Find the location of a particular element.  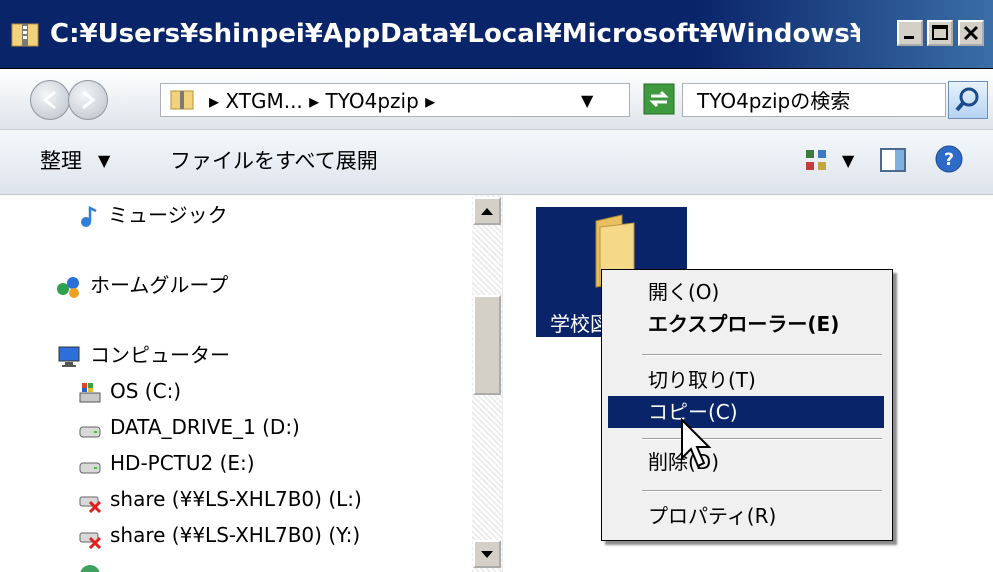

menu-item-open: 開く(O) is located at coordinates (746, 292).